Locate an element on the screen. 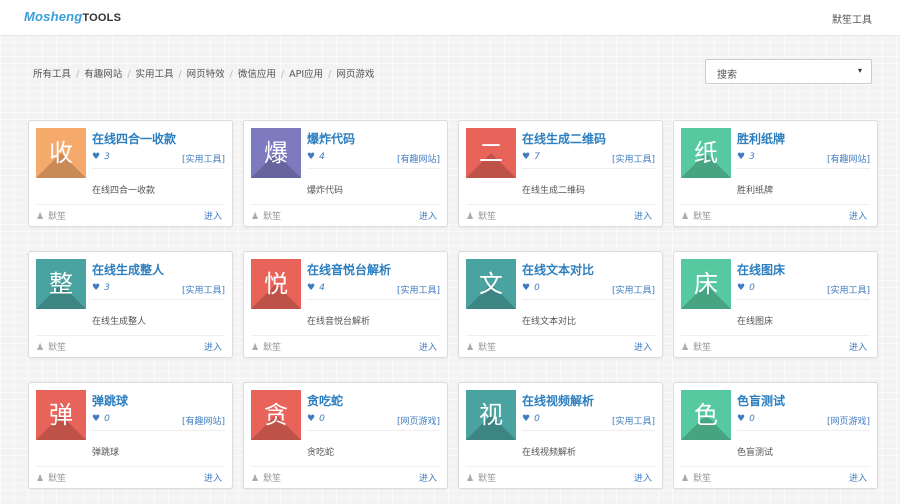 The image size is (900, 504). category-link: 微信应用 is located at coordinates (257, 74).